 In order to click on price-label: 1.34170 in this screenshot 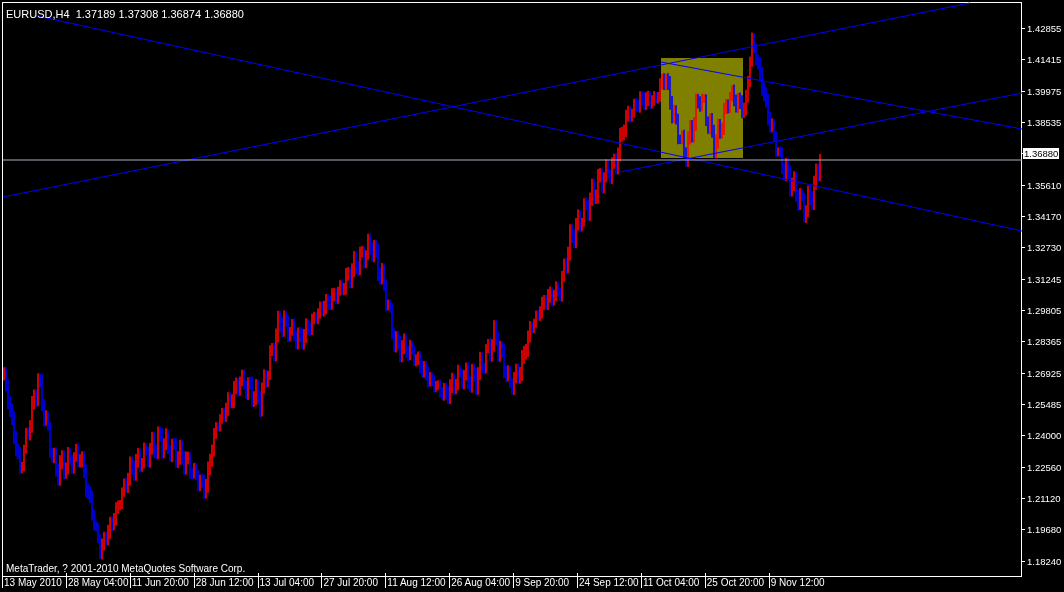, I will do `click(1044, 217)`.